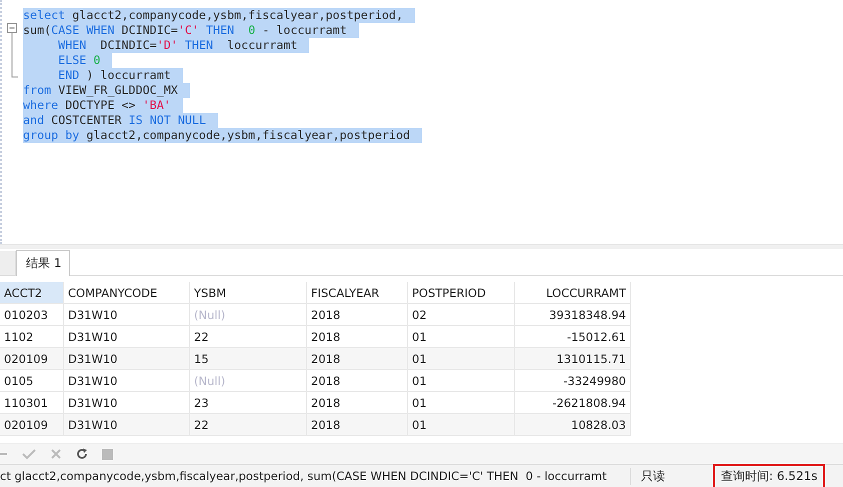 The height and width of the screenshot is (487, 843). Describe the element at coordinates (357, 293) in the screenshot. I see `column-header: FISCALYEAR` at that location.